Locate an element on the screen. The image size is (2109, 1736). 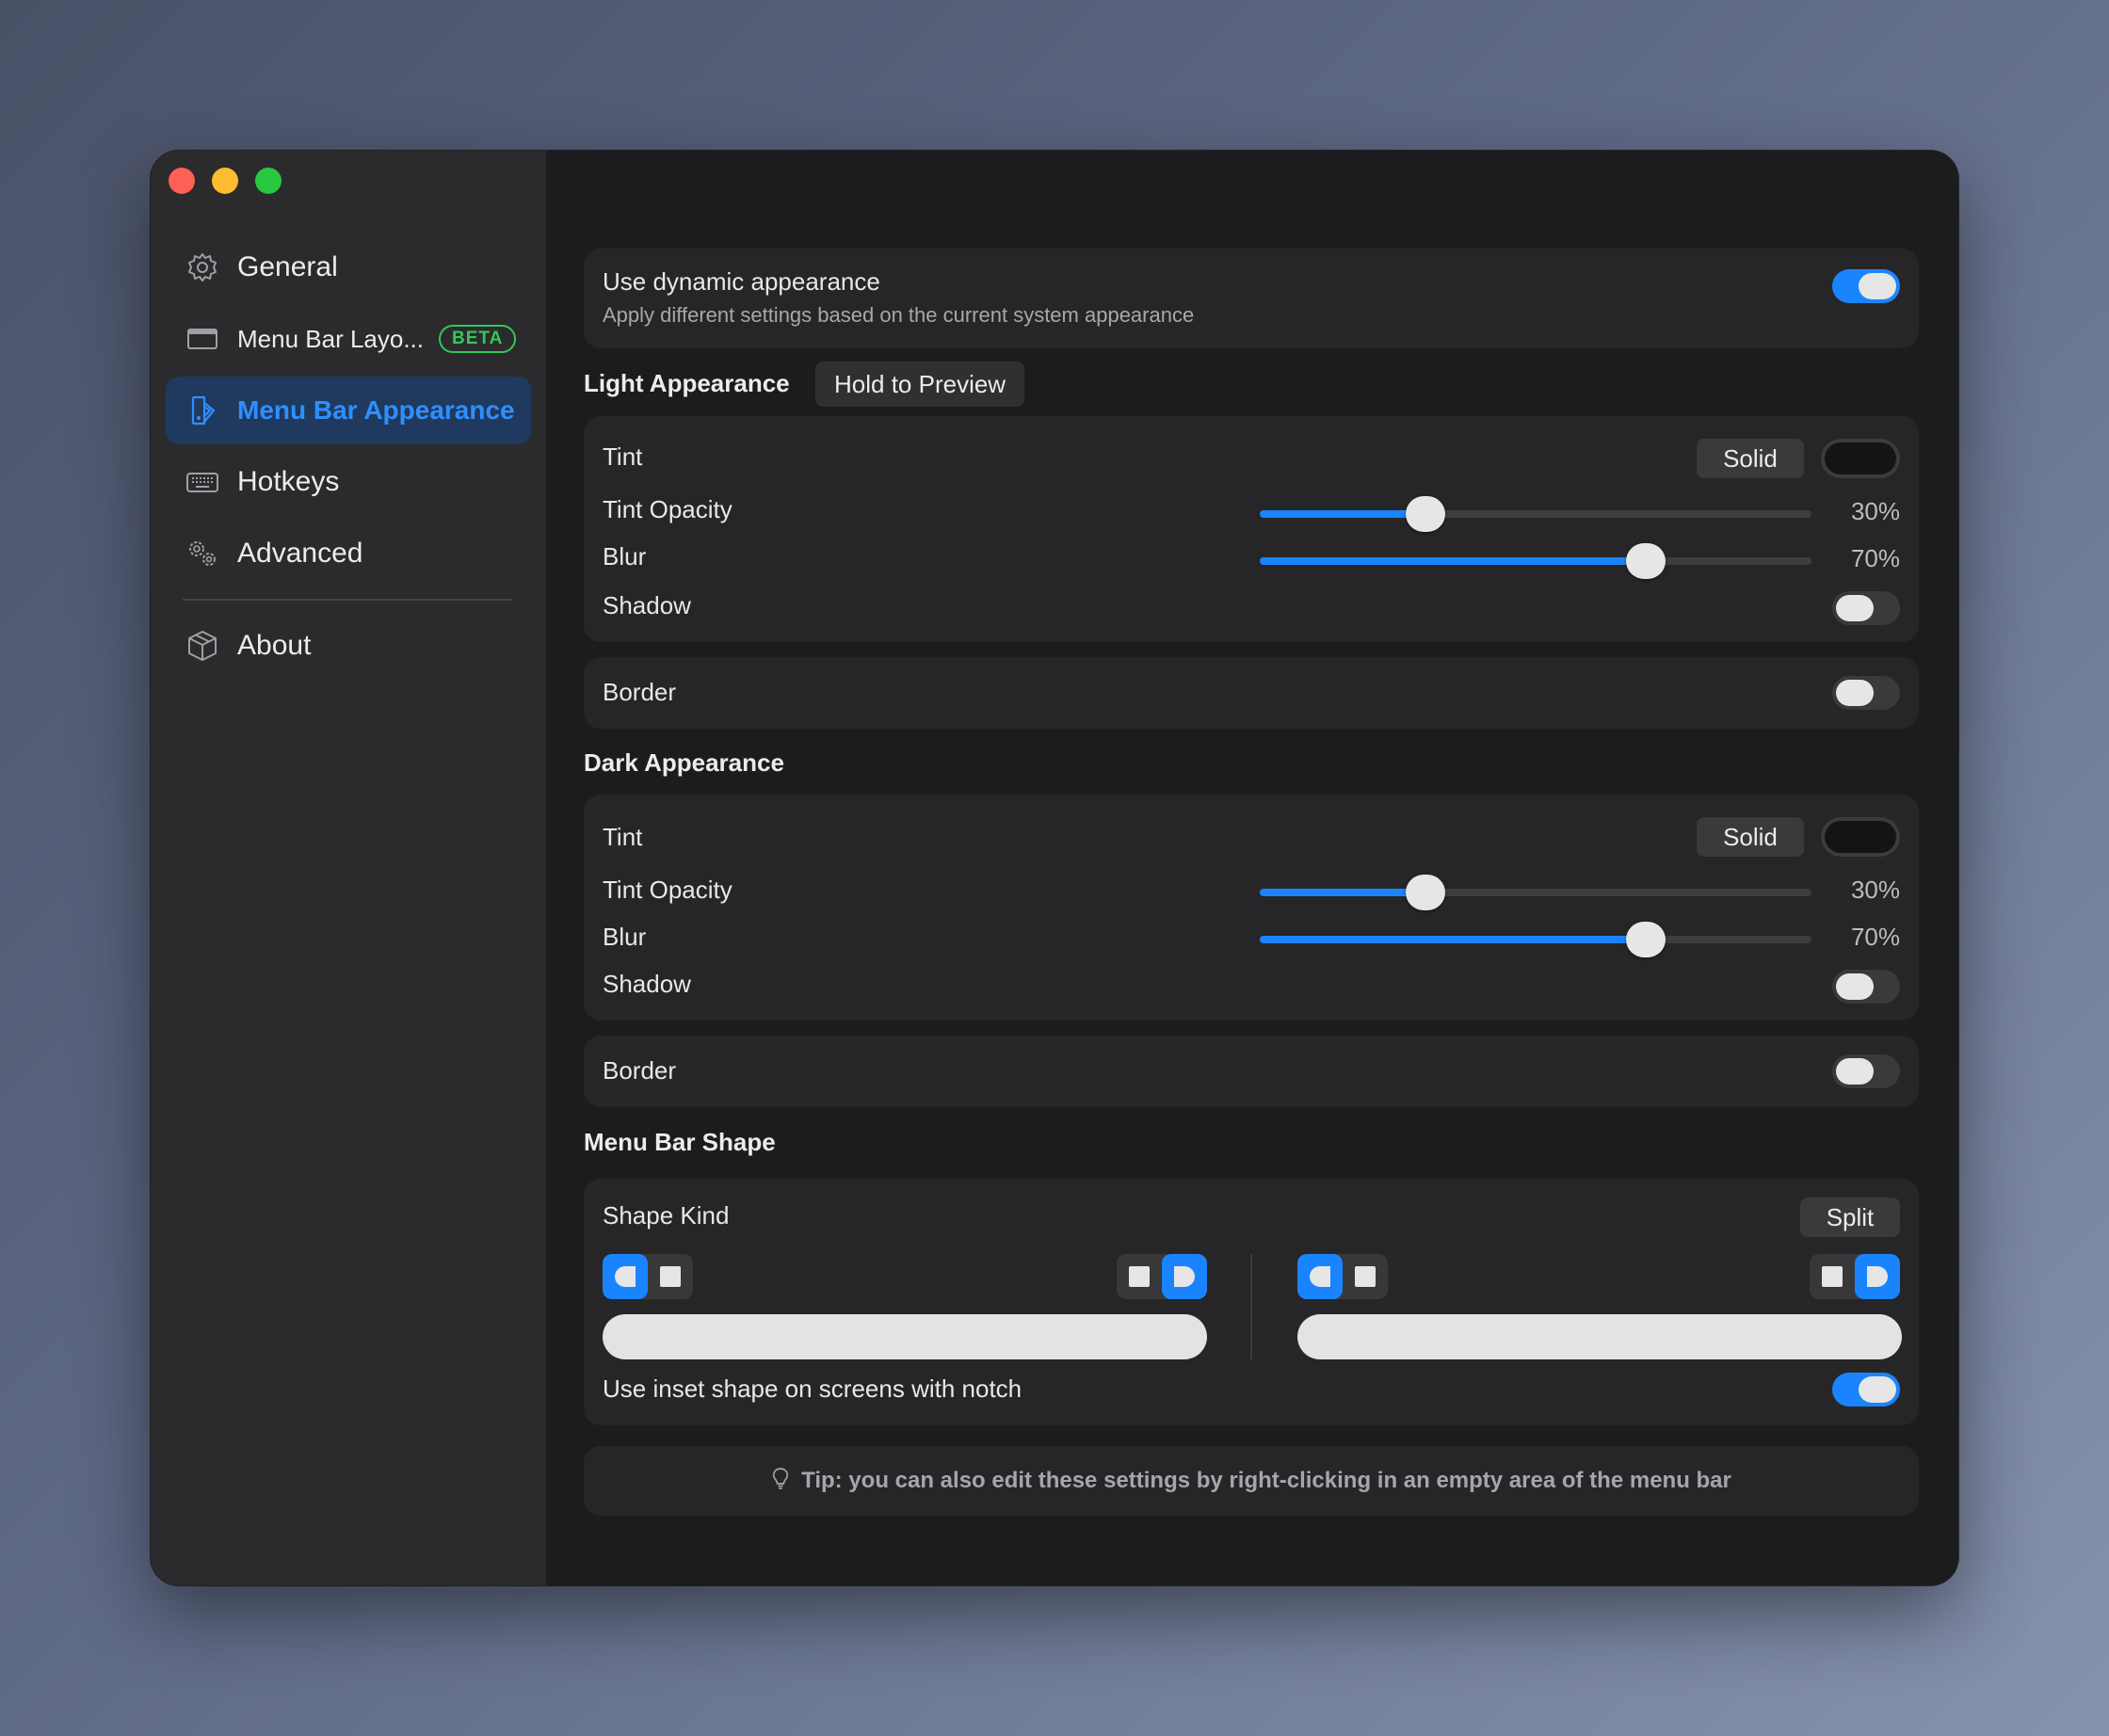
sidebar-item-label: About is located at coordinates (274, 645).